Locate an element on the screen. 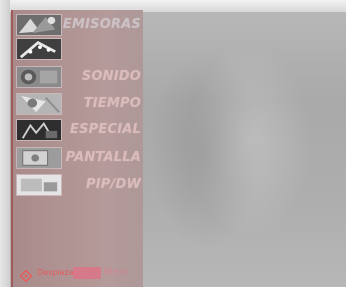  screen-frame-left is located at coordinates (5, 143).